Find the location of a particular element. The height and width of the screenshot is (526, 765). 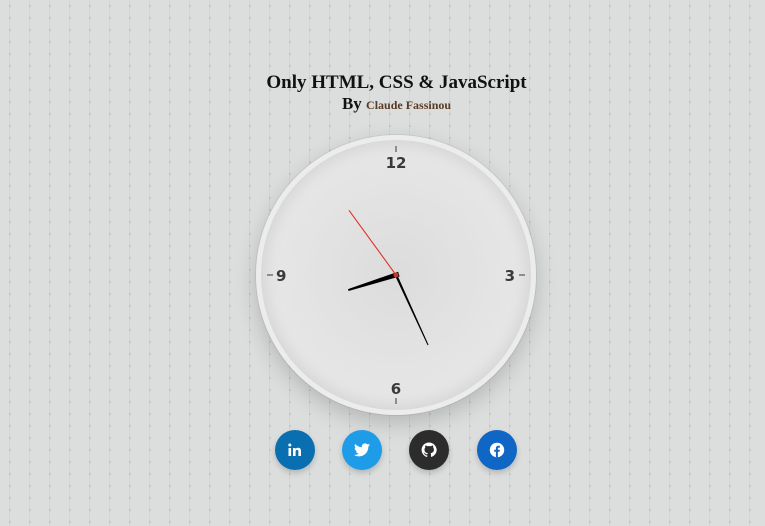

page-title: Only HTML, CSS & JavaScript is located at coordinates (396, 82).